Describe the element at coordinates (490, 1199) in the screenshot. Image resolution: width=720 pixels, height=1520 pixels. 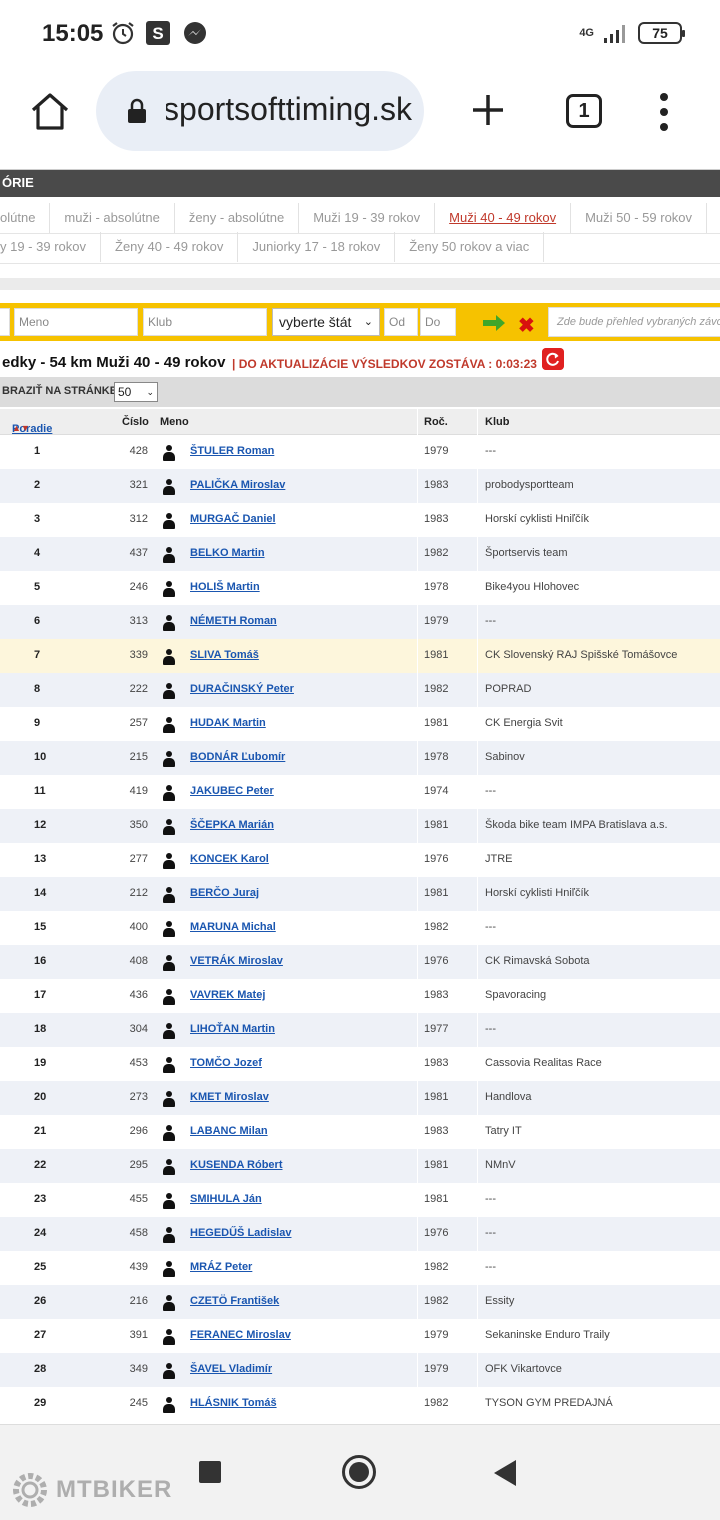
I see `club-cell: ---` at that location.